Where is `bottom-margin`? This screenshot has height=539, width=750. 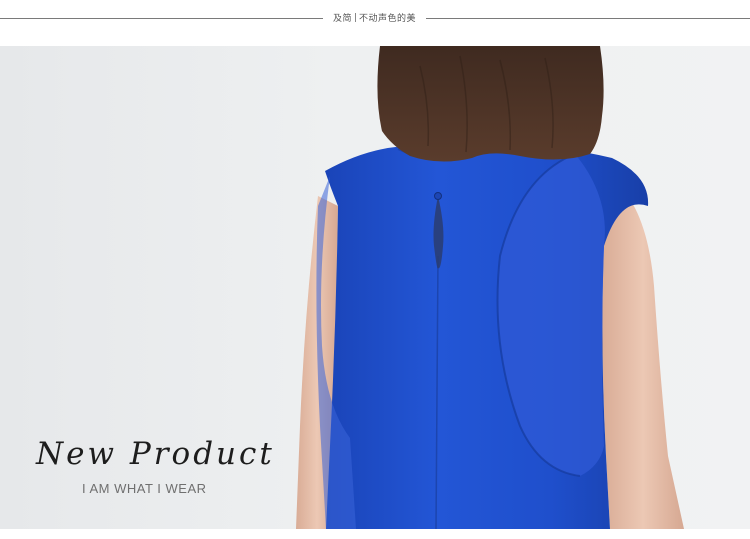
bottom-margin is located at coordinates (375, 534).